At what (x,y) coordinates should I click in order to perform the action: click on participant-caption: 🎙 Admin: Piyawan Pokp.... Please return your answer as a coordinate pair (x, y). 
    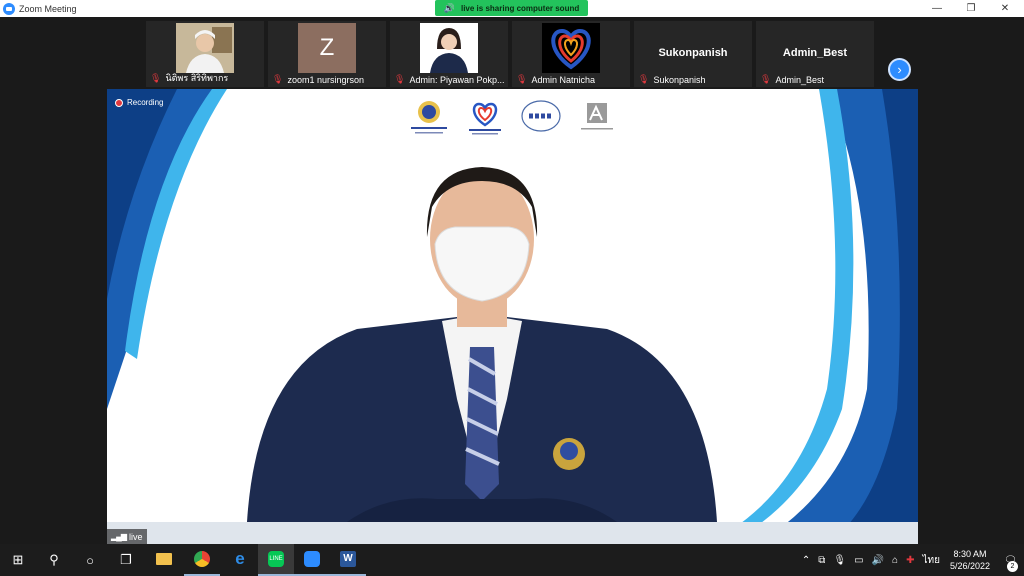
    Looking at the image, I should click on (449, 79).